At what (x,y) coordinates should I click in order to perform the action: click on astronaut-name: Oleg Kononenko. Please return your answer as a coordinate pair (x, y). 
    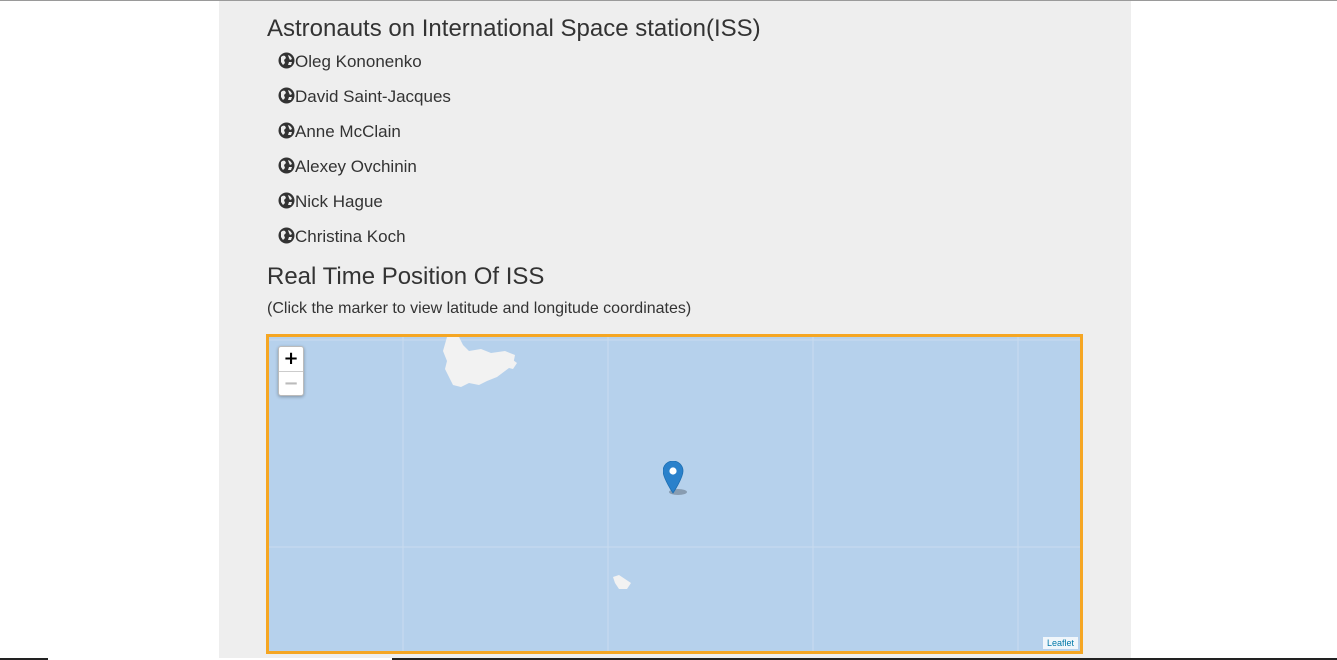
    Looking at the image, I should click on (358, 61).